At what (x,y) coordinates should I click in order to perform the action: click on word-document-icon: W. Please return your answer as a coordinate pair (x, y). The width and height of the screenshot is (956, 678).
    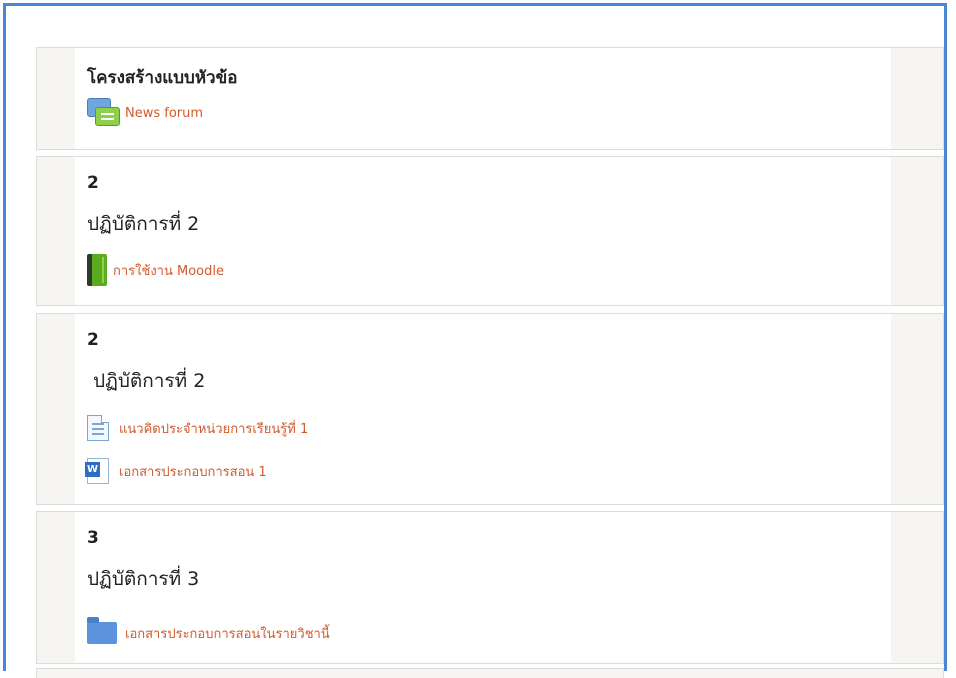
    Looking at the image, I should click on (97, 471).